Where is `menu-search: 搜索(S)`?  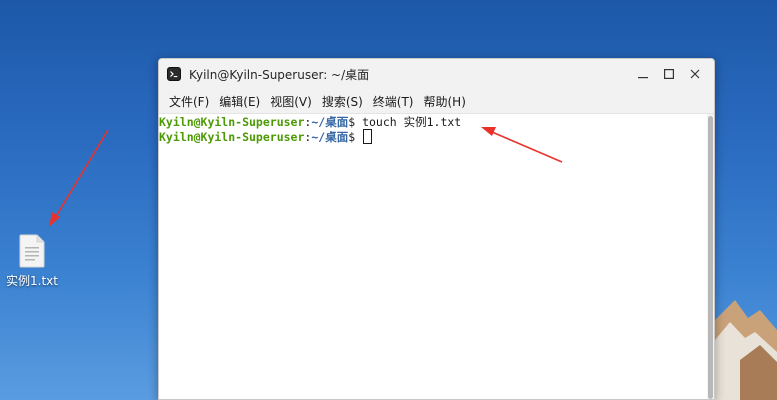
menu-search: 搜索(S) is located at coordinates (342, 101).